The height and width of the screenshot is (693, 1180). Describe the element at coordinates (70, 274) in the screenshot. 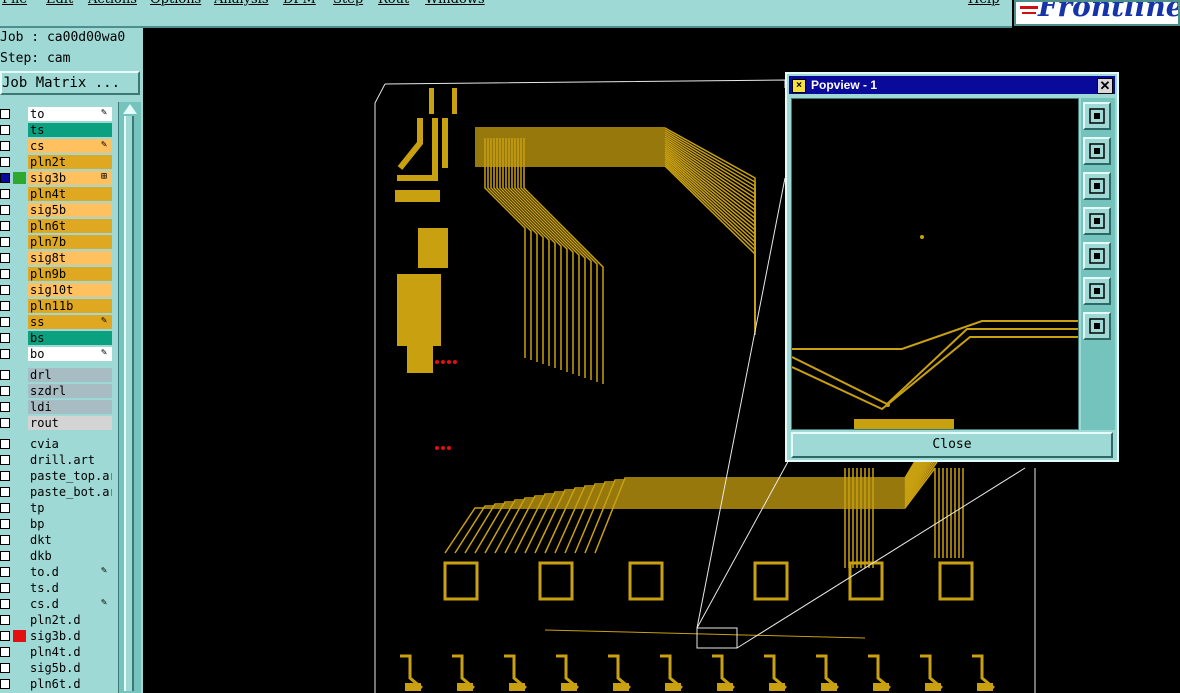

I see `layer-name: pln9b` at that location.